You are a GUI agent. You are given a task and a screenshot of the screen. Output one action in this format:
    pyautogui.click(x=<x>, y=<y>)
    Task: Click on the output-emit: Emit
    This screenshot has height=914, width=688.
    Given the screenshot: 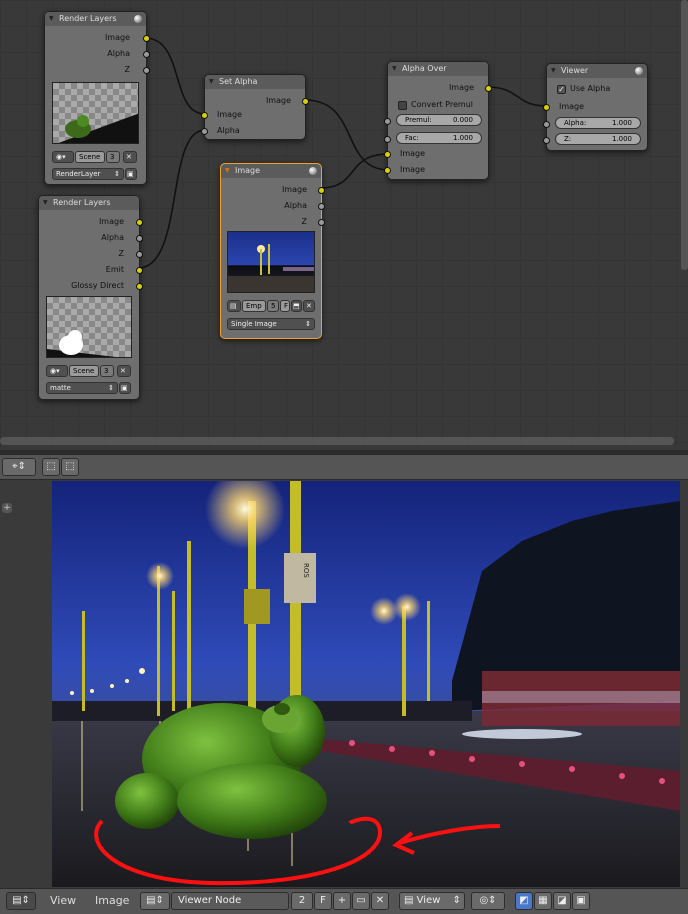 What is the action you would take?
    pyautogui.click(x=114, y=269)
    